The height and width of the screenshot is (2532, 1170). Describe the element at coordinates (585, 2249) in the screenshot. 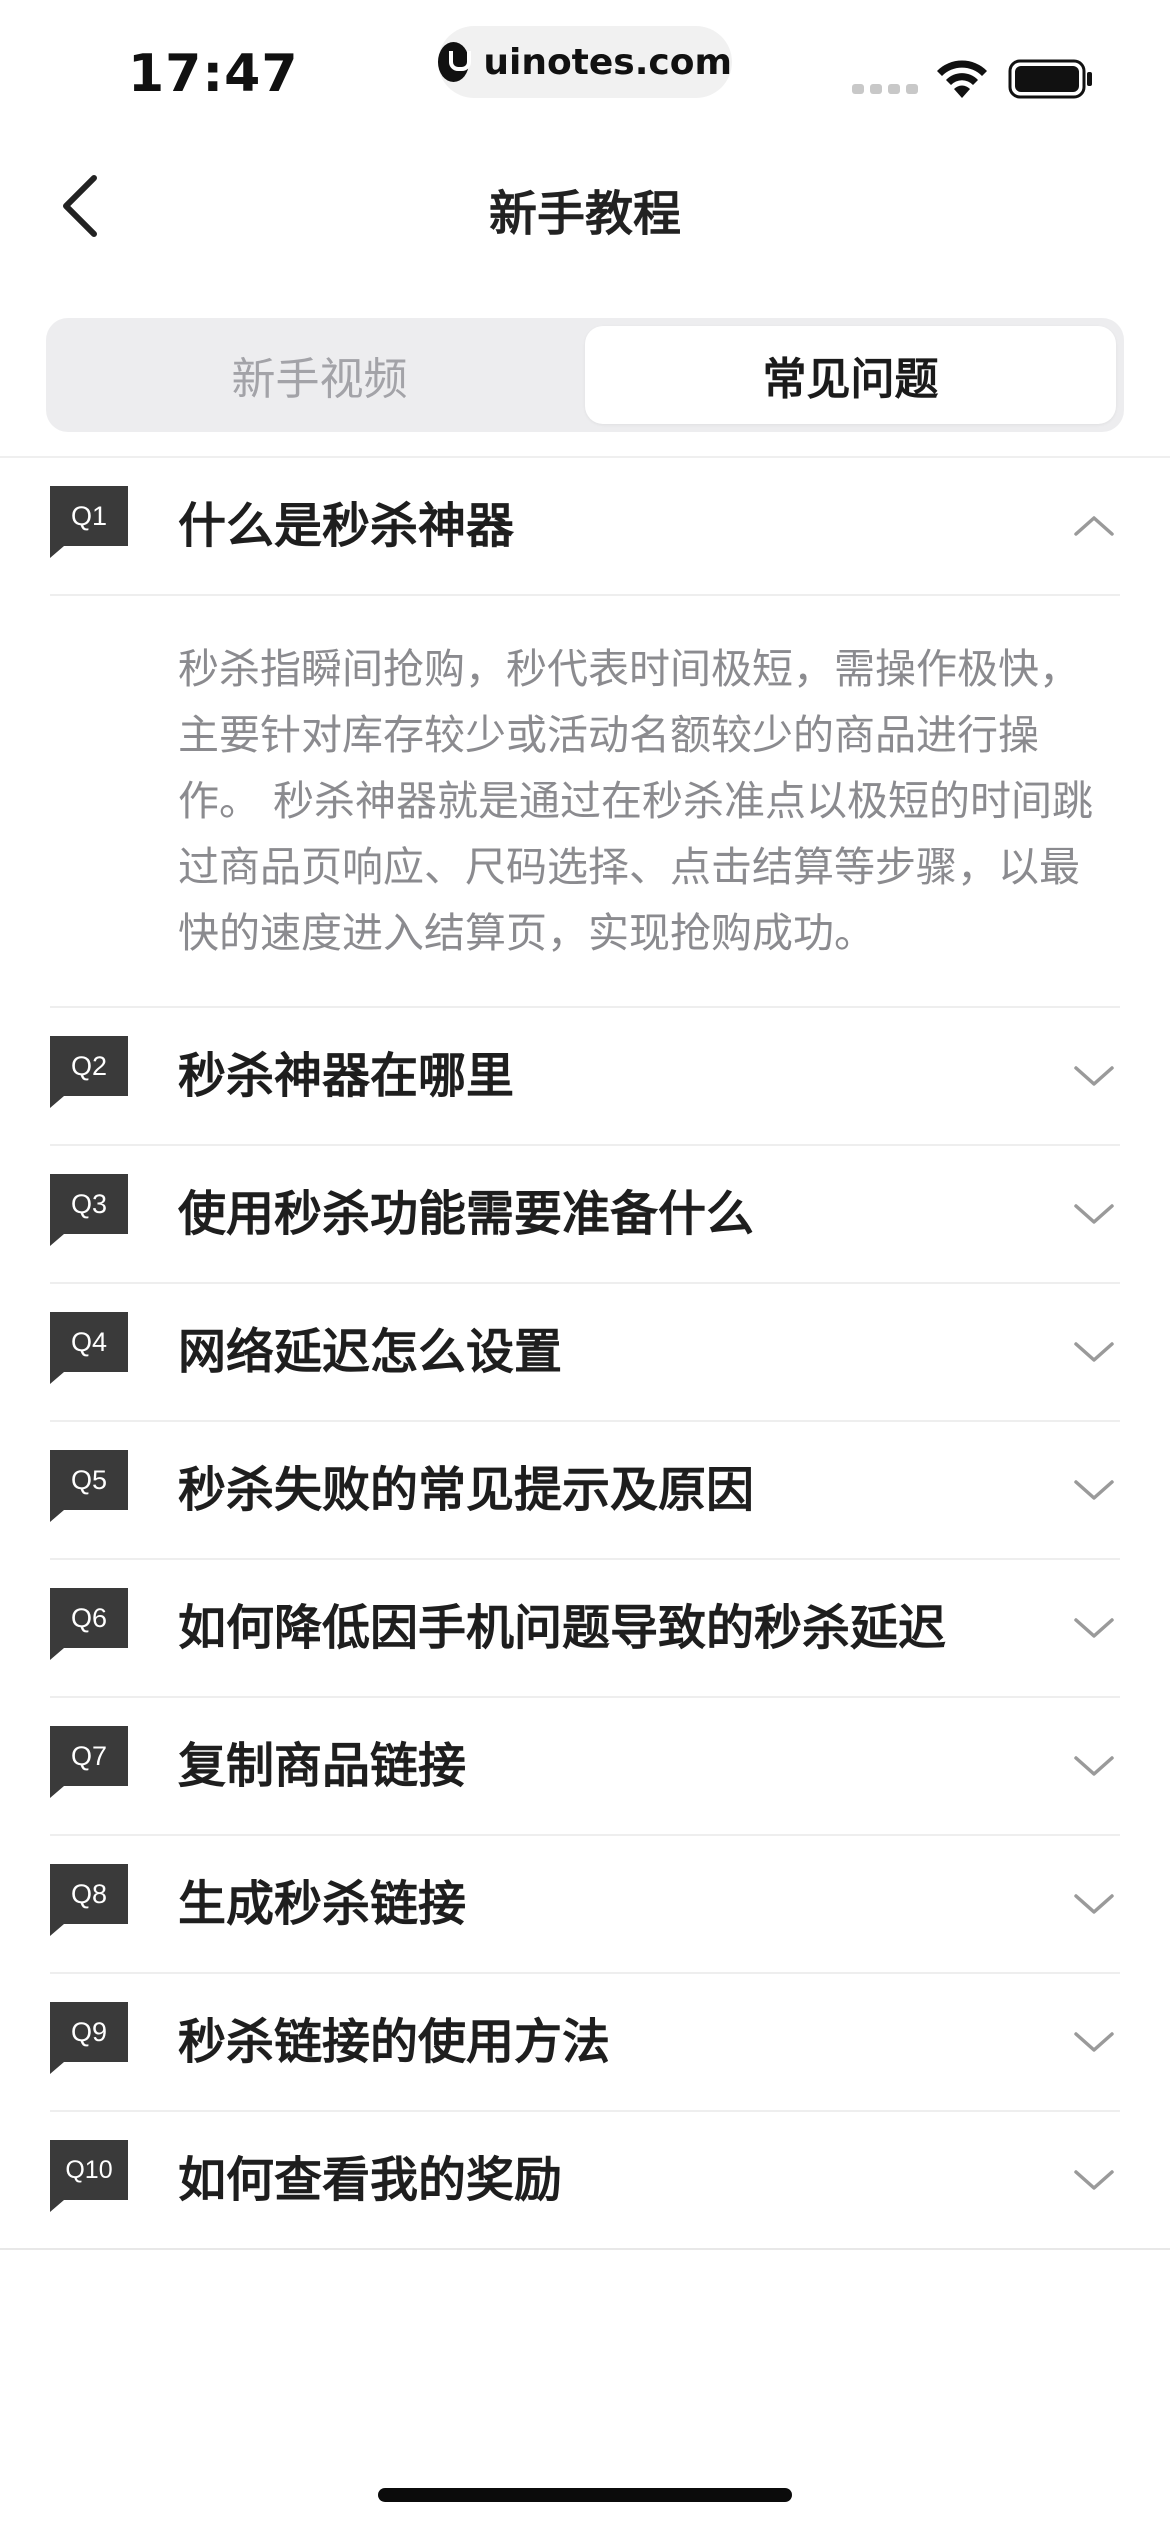

I see `list-bottom-divider` at that location.